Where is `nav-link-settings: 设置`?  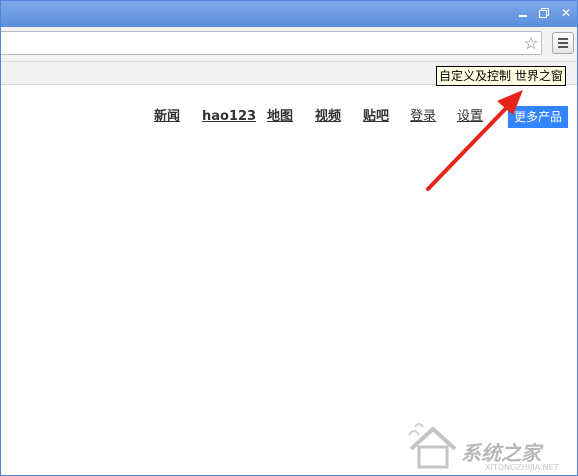 nav-link-settings: 设置 is located at coordinates (470, 117).